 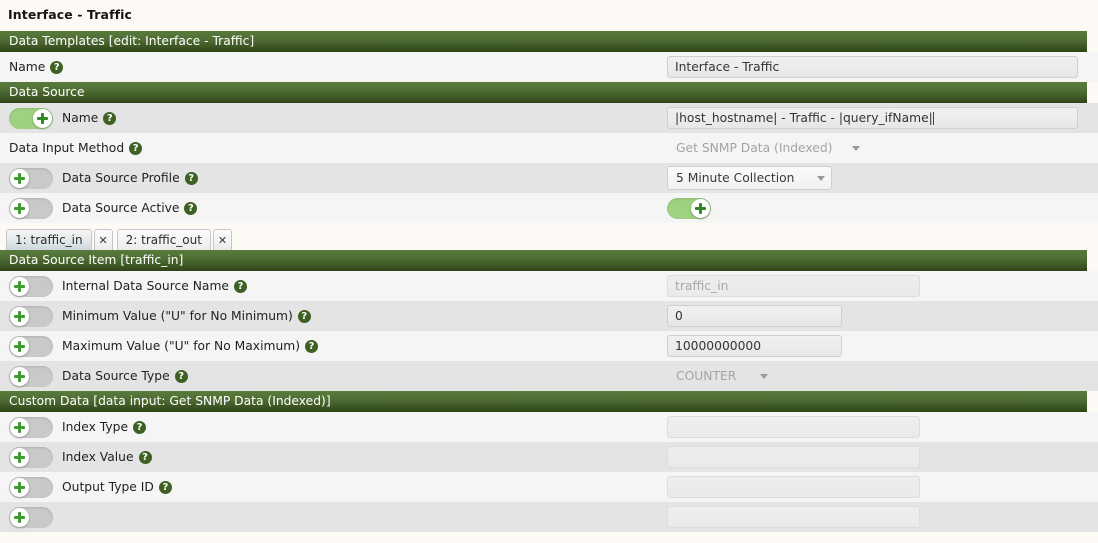 I want to click on close-icon-tab-traffic-out: ✕, so click(x=222, y=239).